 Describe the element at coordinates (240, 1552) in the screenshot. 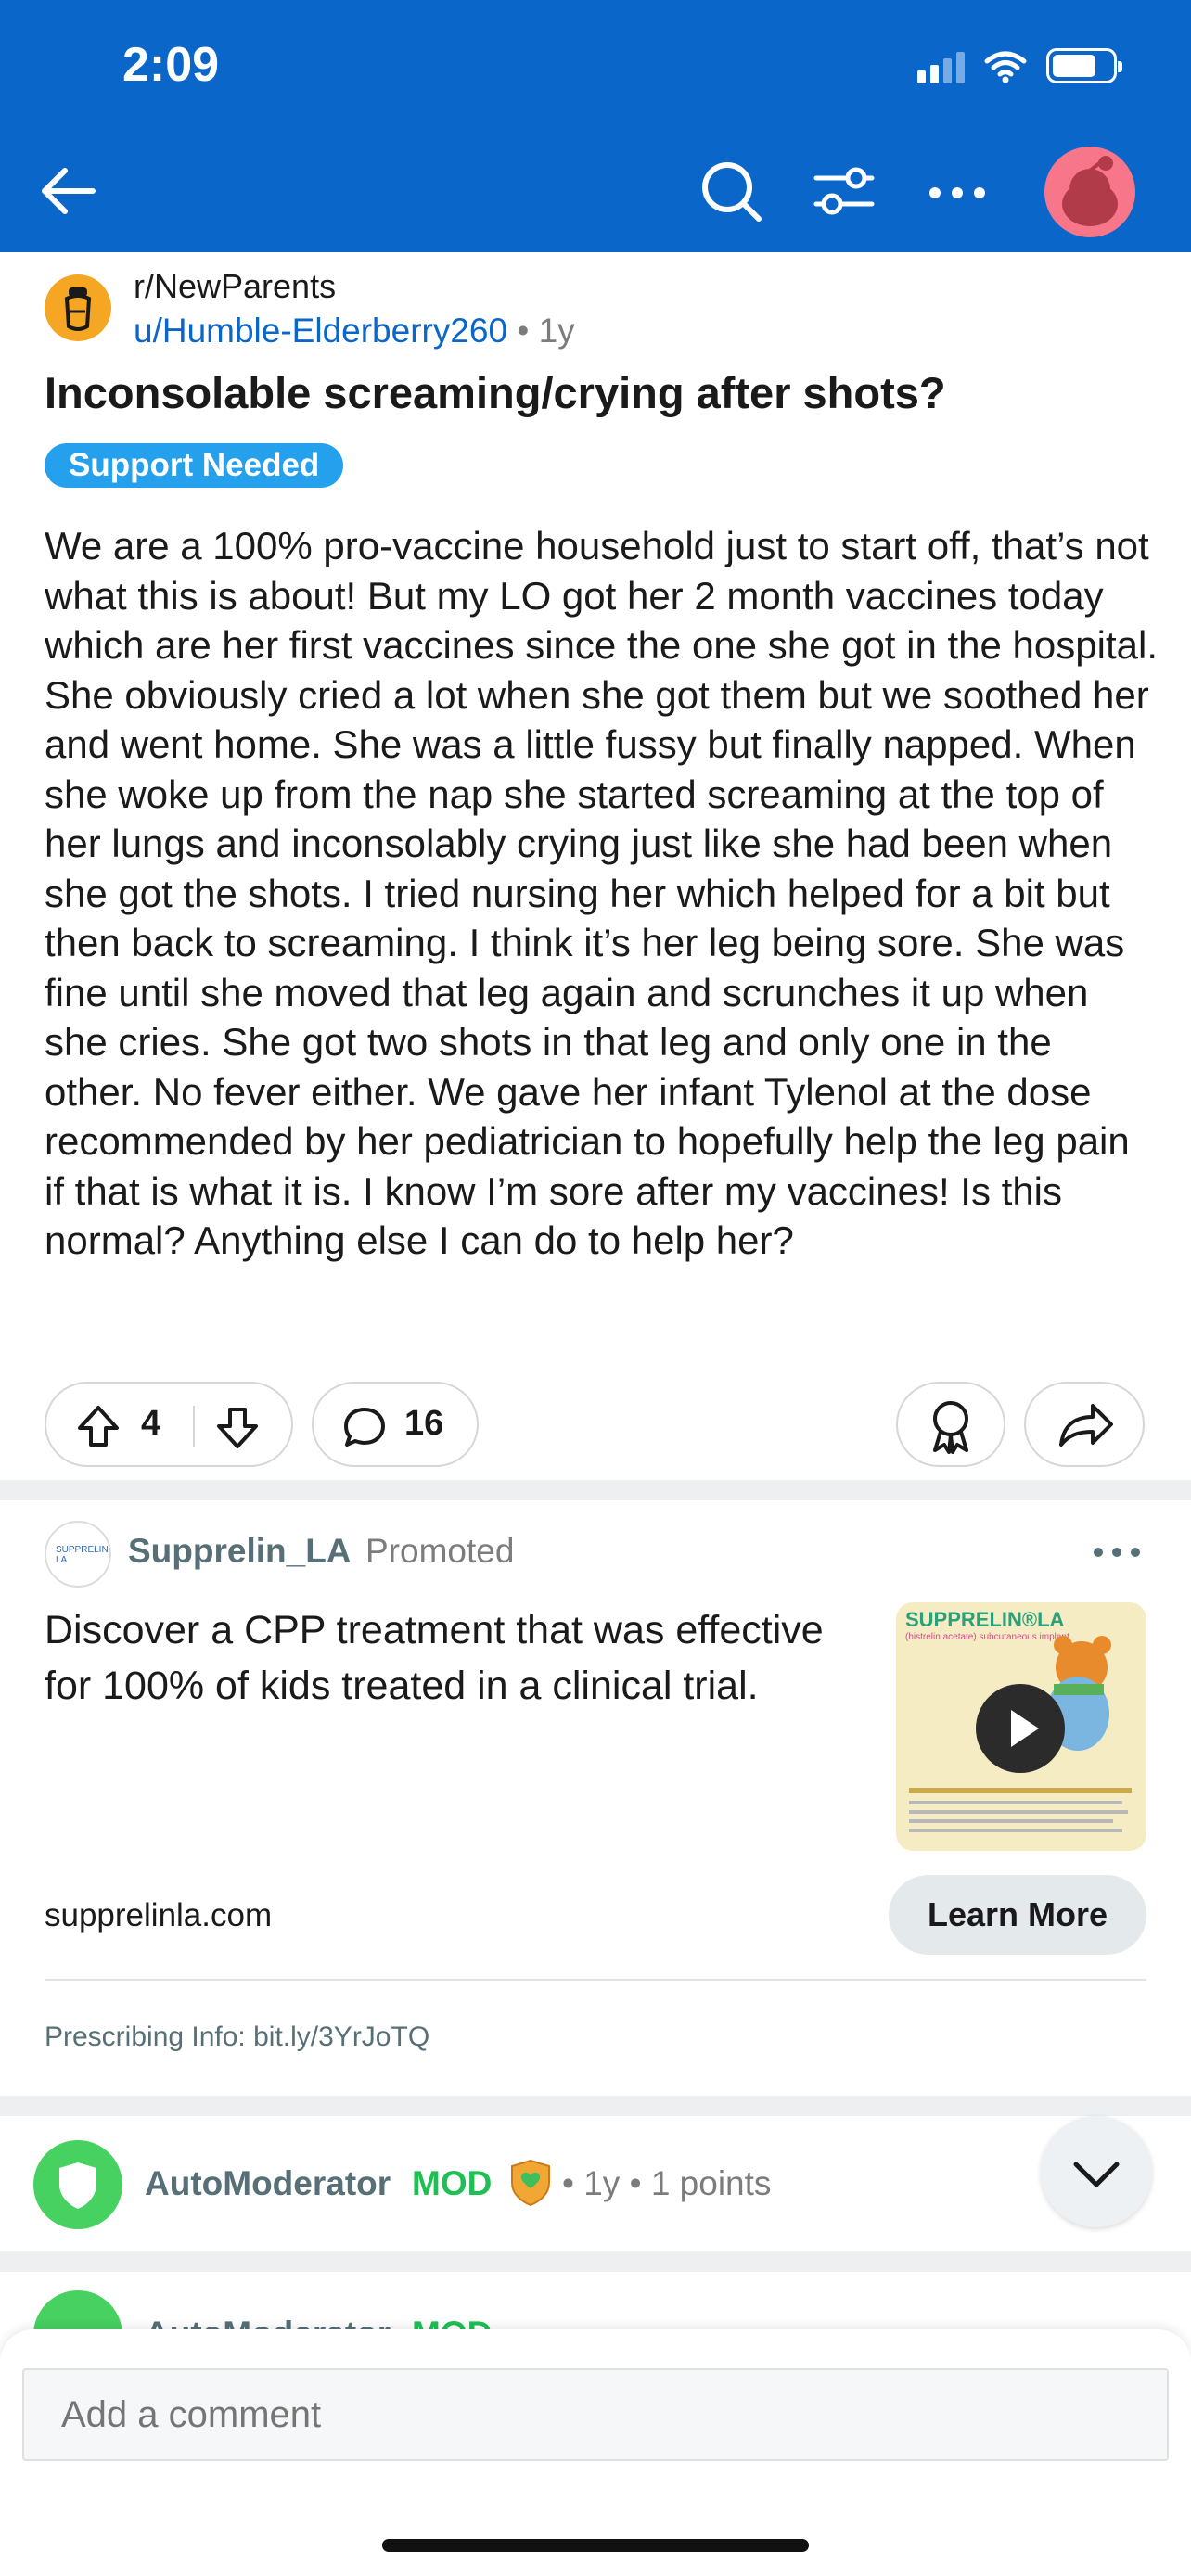

I see `ad-advertiser-name: Supprelin_LA` at that location.